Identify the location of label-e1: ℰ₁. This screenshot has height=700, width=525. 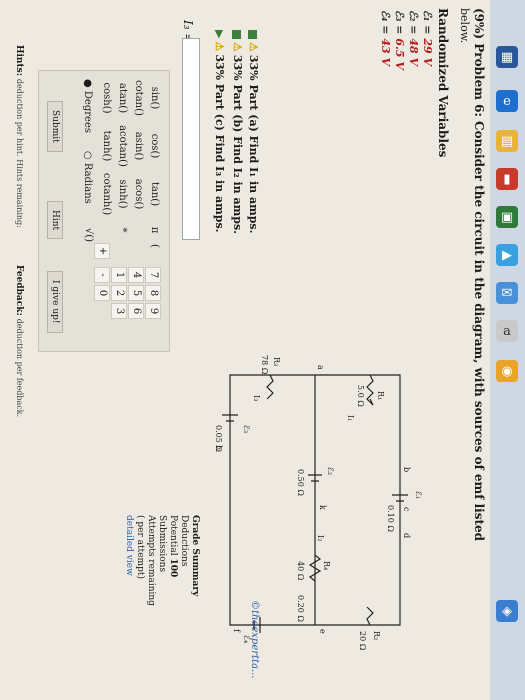
(418, 495).